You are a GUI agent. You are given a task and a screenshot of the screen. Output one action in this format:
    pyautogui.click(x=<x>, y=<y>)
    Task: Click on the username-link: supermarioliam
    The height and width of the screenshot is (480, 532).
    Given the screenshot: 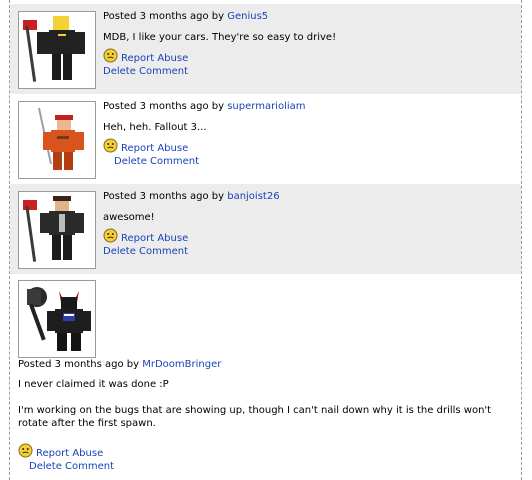 What is the action you would take?
    pyautogui.click(x=266, y=106)
    